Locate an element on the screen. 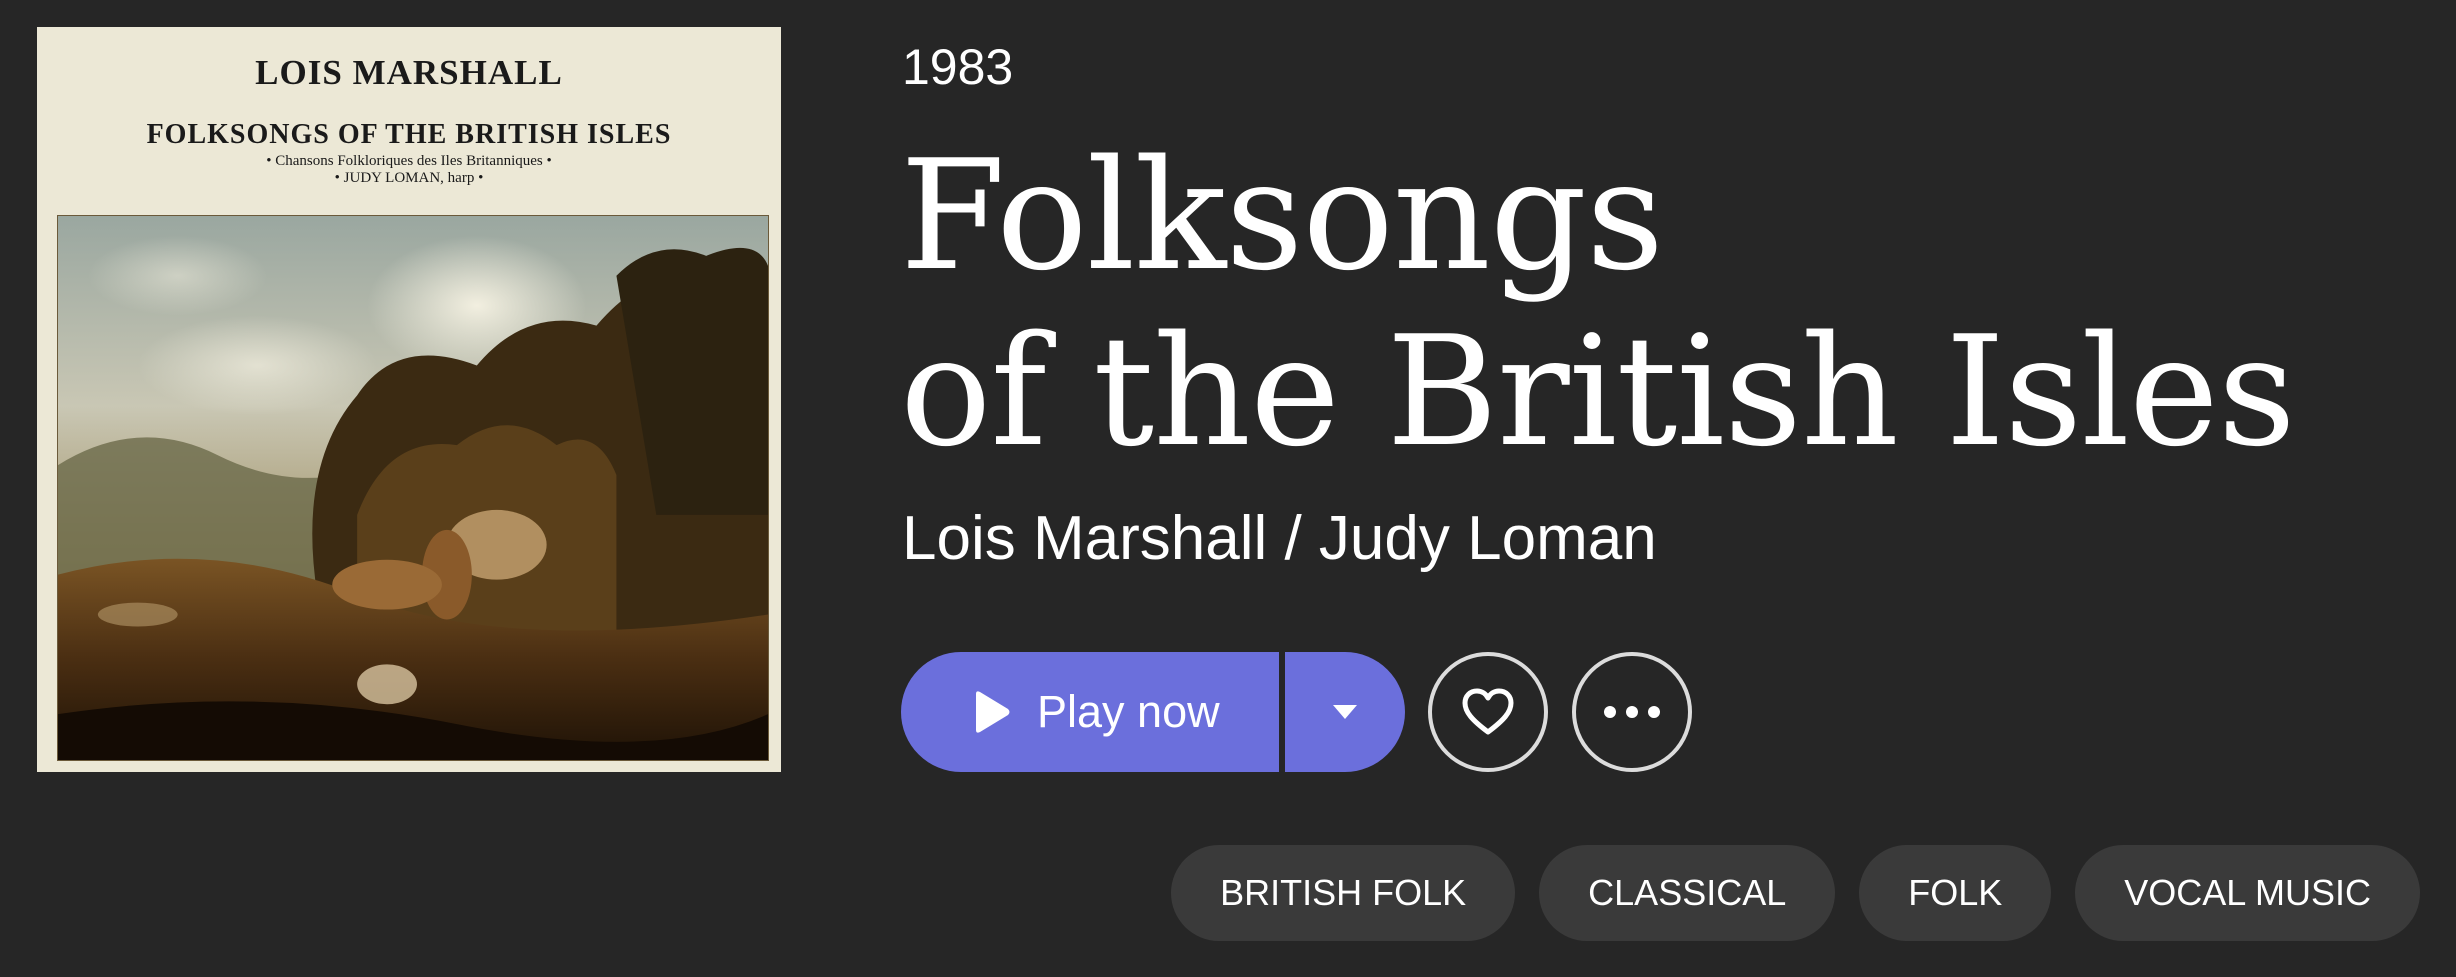  caret-down-icon is located at coordinates (1345, 712).